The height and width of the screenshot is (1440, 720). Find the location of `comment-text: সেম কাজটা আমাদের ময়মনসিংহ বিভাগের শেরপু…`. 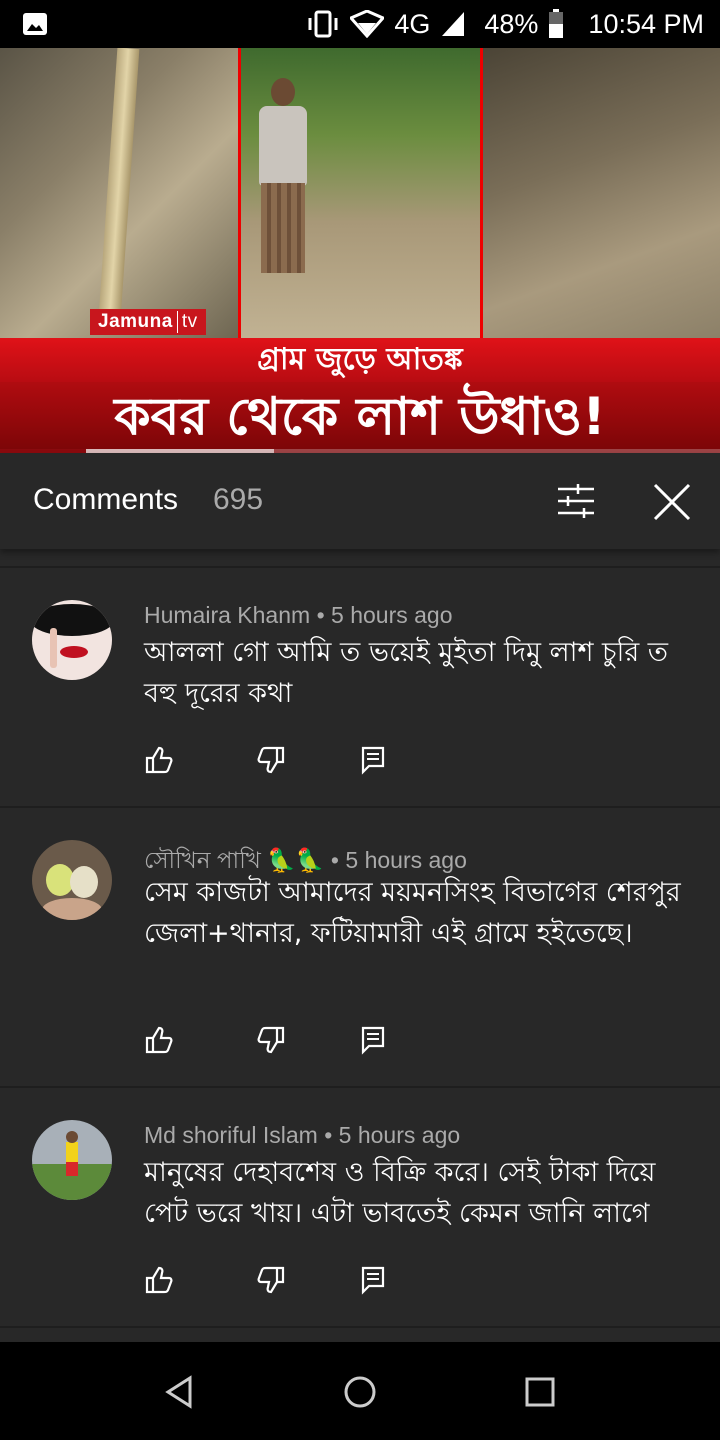

comment-text: সেম কাজটা আমাদের ময়মনসিংহ বিভাগের শেরপু… is located at coordinates (412, 913).